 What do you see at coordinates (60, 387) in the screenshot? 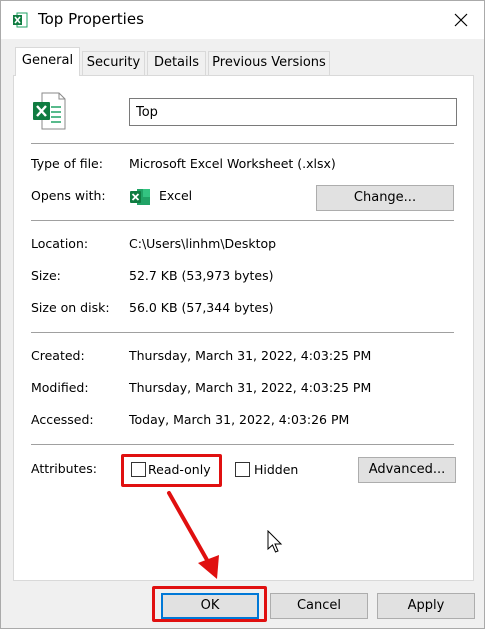
I see `modified-label: Modified:` at bounding box center [60, 387].